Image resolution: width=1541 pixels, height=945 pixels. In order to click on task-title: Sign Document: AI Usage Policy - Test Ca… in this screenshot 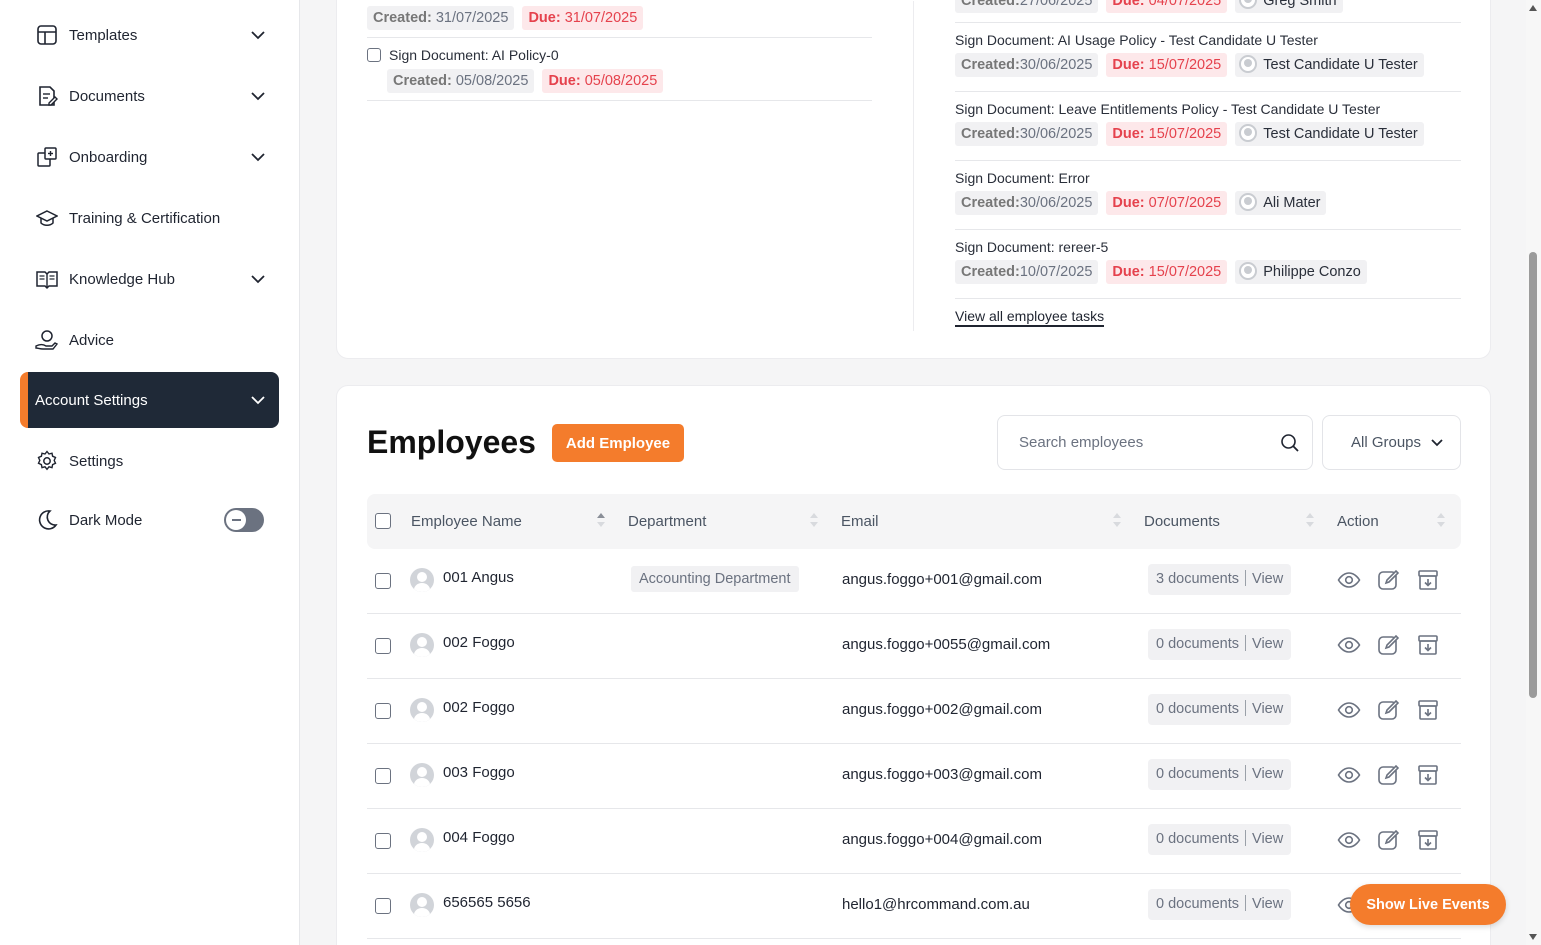, I will do `click(1208, 40)`.